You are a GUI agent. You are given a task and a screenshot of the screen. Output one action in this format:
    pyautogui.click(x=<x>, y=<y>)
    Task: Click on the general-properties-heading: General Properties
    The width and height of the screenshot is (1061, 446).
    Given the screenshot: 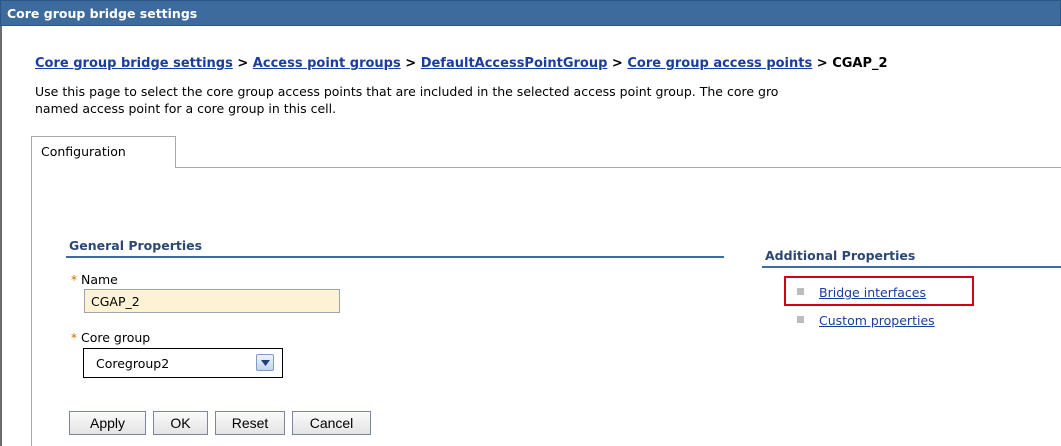 What is the action you would take?
    pyautogui.click(x=136, y=245)
    